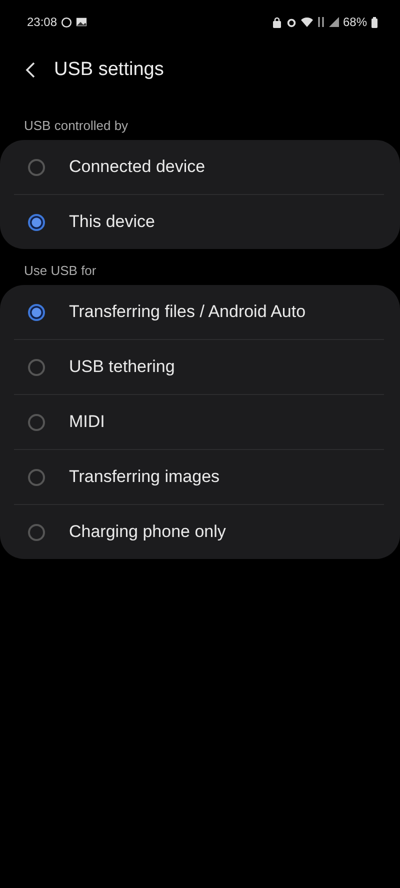 This screenshot has height=888, width=400. What do you see at coordinates (354, 22) in the screenshot?
I see `battery-percent: 68%` at bounding box center [354, 22].